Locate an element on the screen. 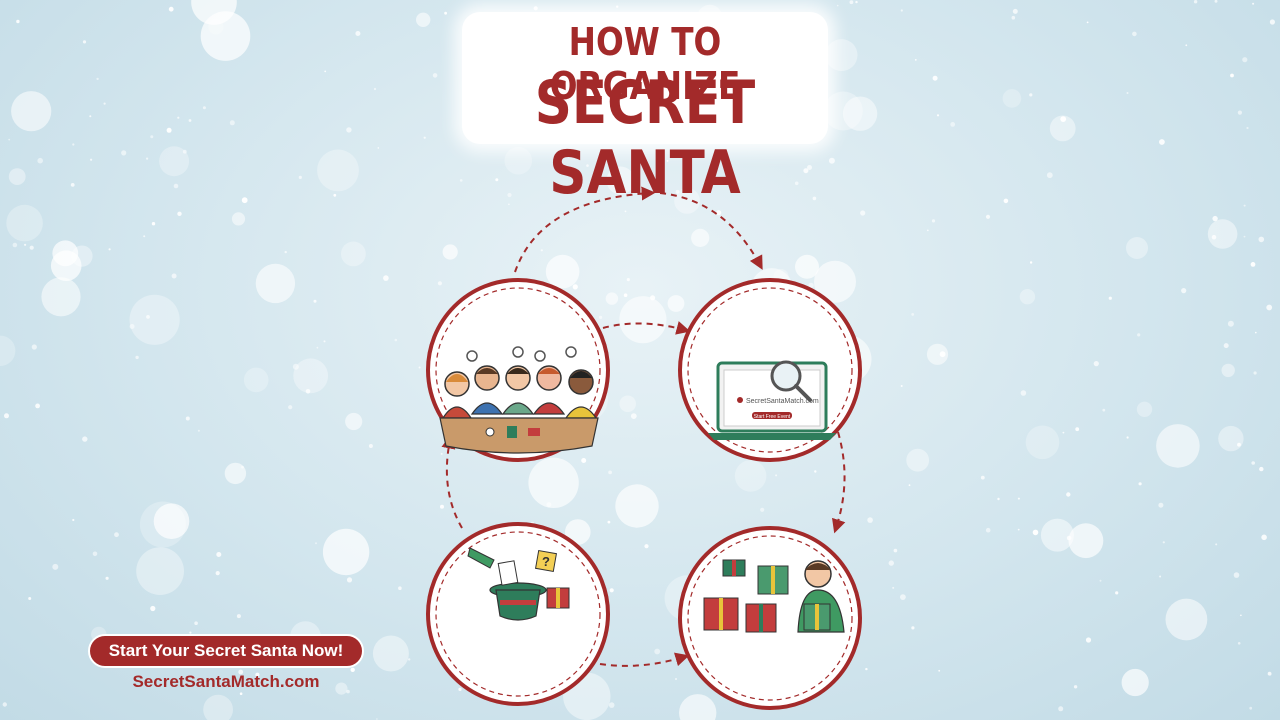 Image resolution: width=1280 pixels, height=720 pixels. arrow-step1-to-step2 is located at coordinates (646, 328).